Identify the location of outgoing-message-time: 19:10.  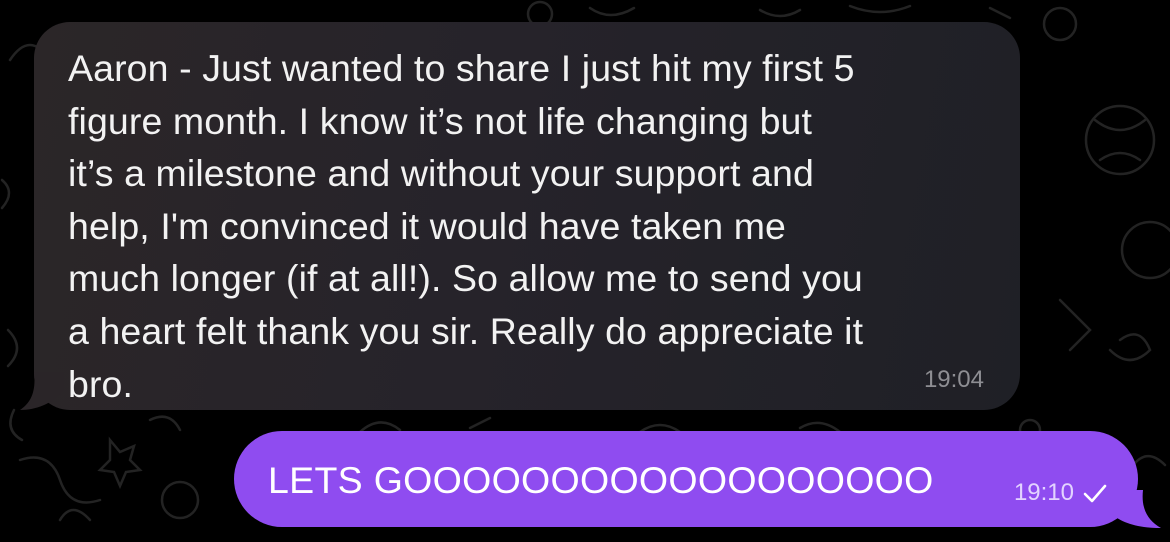
(1043, 492).